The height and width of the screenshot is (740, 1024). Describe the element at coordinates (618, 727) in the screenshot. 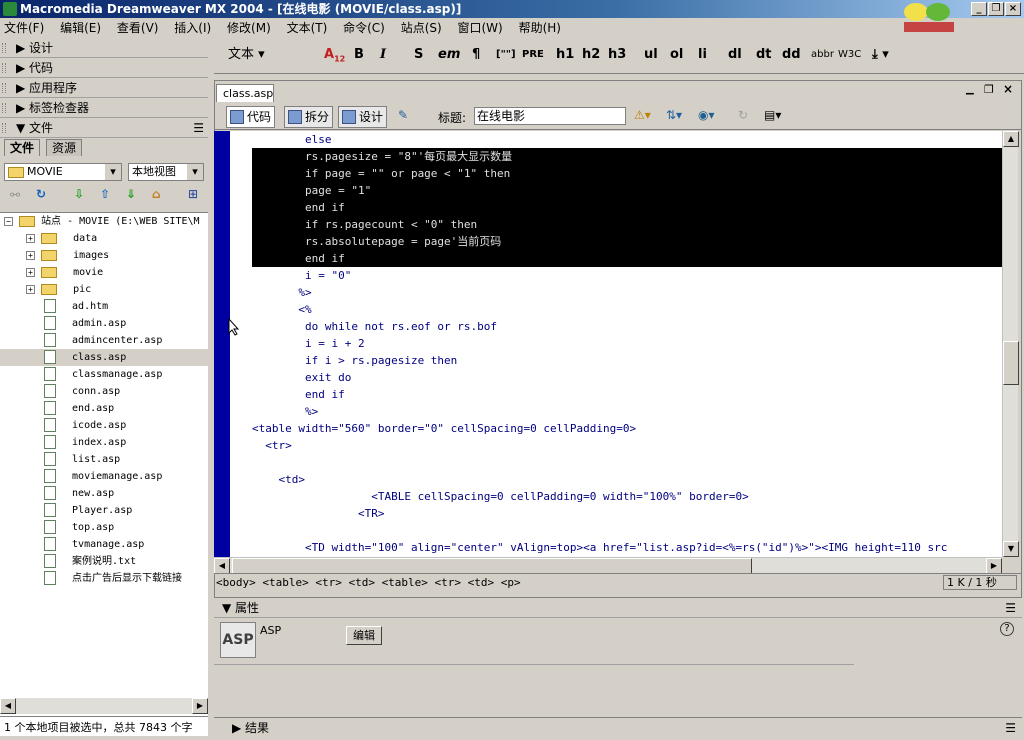

I see `results-panel-header: ▶ 结果 ☰` at that location.